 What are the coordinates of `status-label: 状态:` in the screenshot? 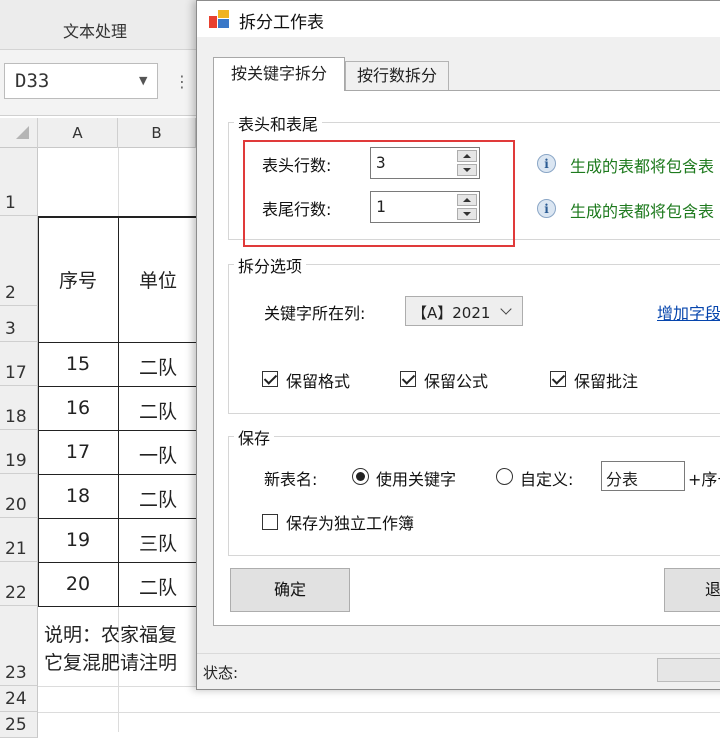 It's located at (221, 673).